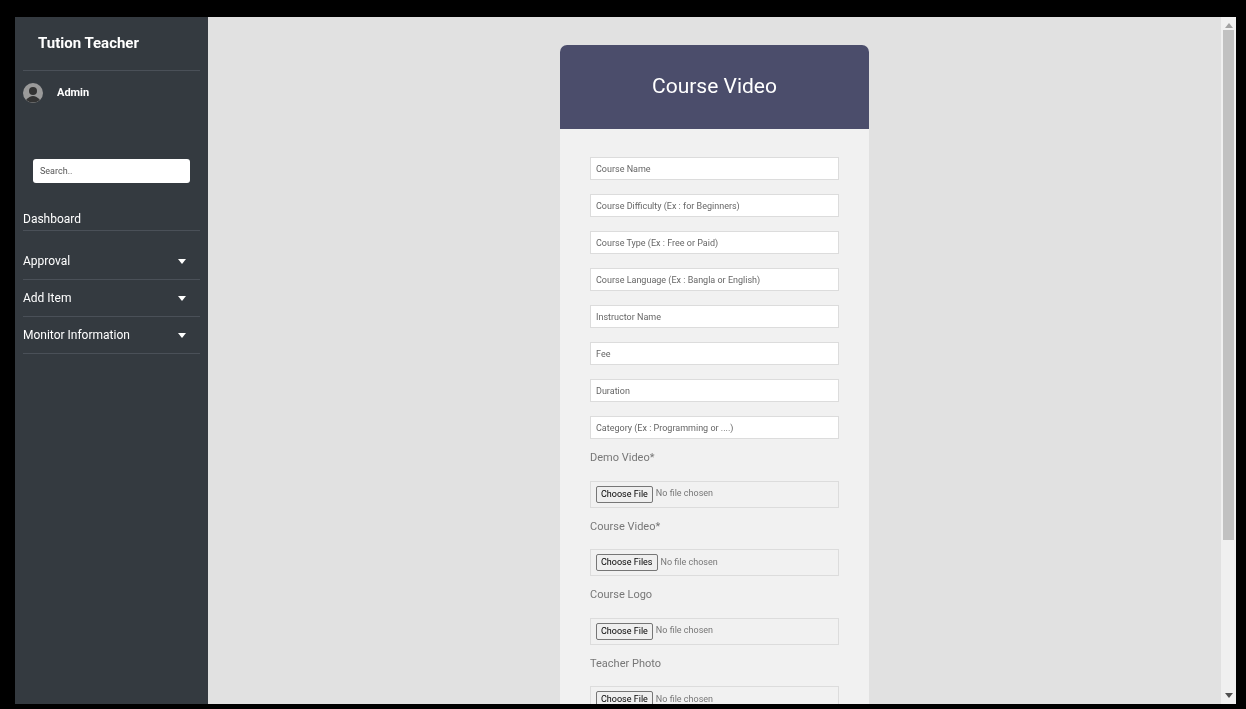  What do you see at coordinates (1228, 25) in the screenshot?
I see `scroll-up-icon` at bounding box center [1228, 25].